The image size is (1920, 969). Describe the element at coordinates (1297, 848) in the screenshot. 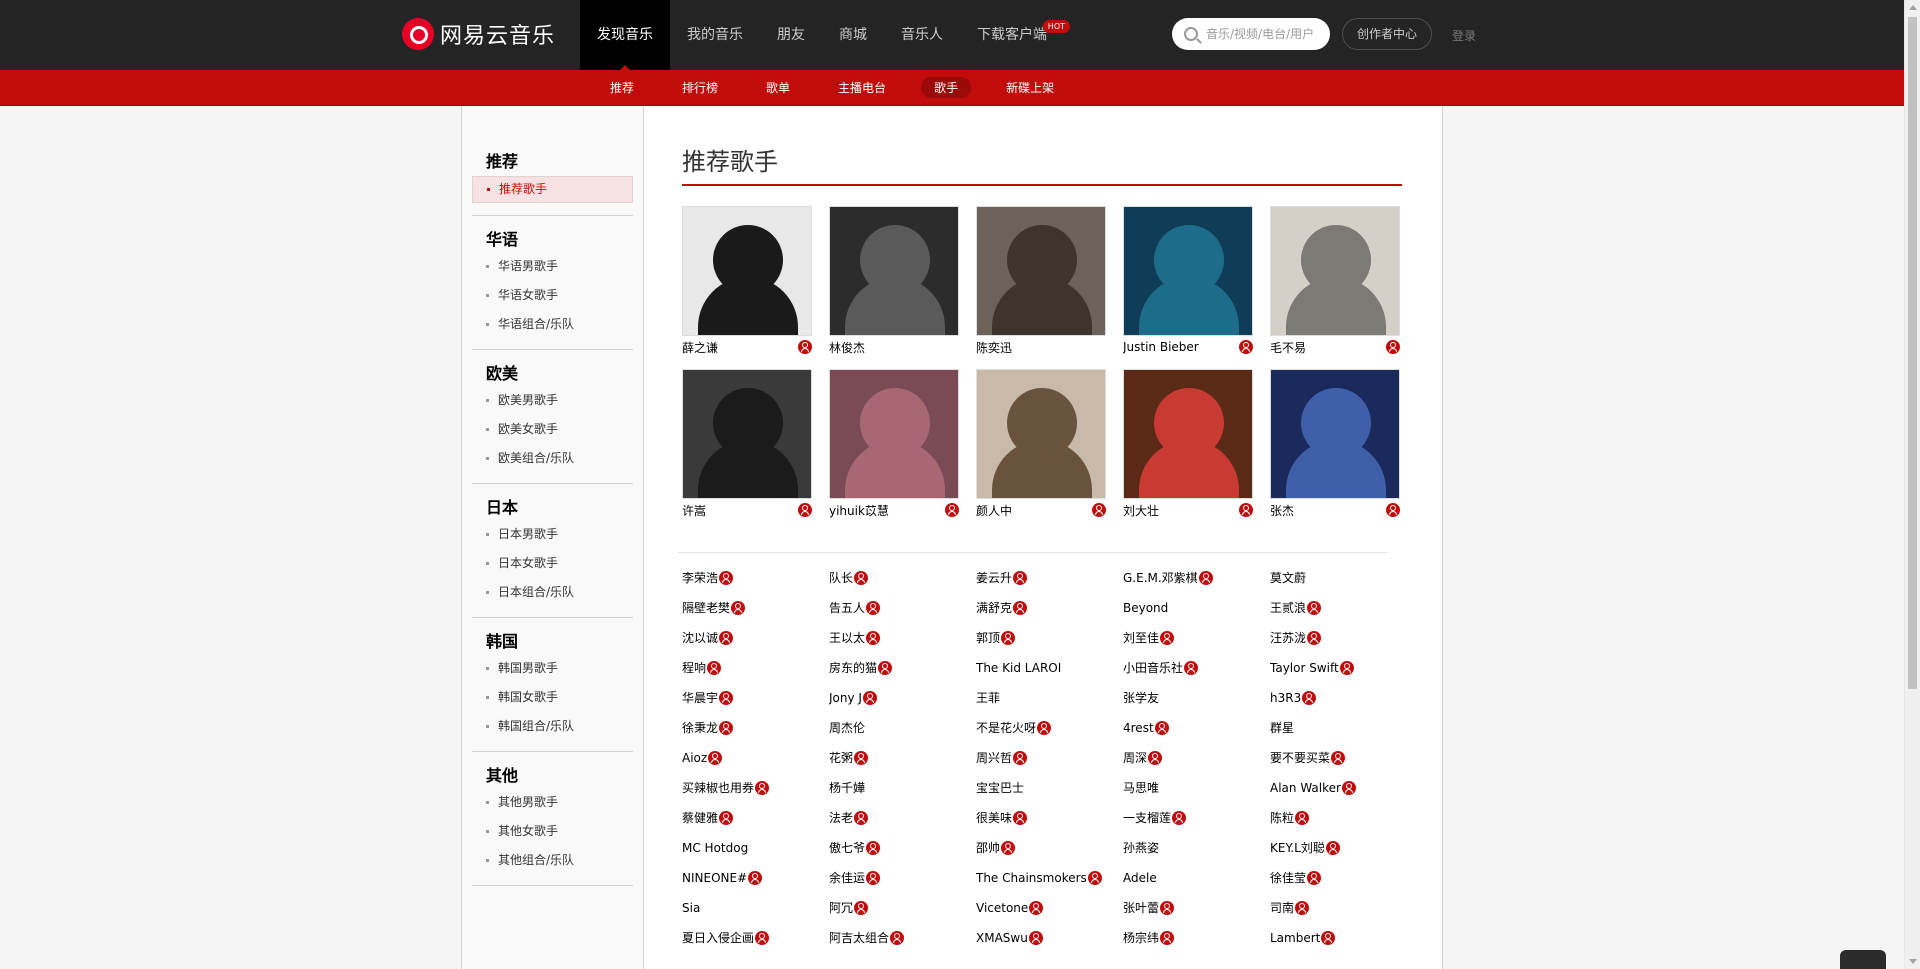

I see `artist-name-link: KEY.L刘聪` at that location.